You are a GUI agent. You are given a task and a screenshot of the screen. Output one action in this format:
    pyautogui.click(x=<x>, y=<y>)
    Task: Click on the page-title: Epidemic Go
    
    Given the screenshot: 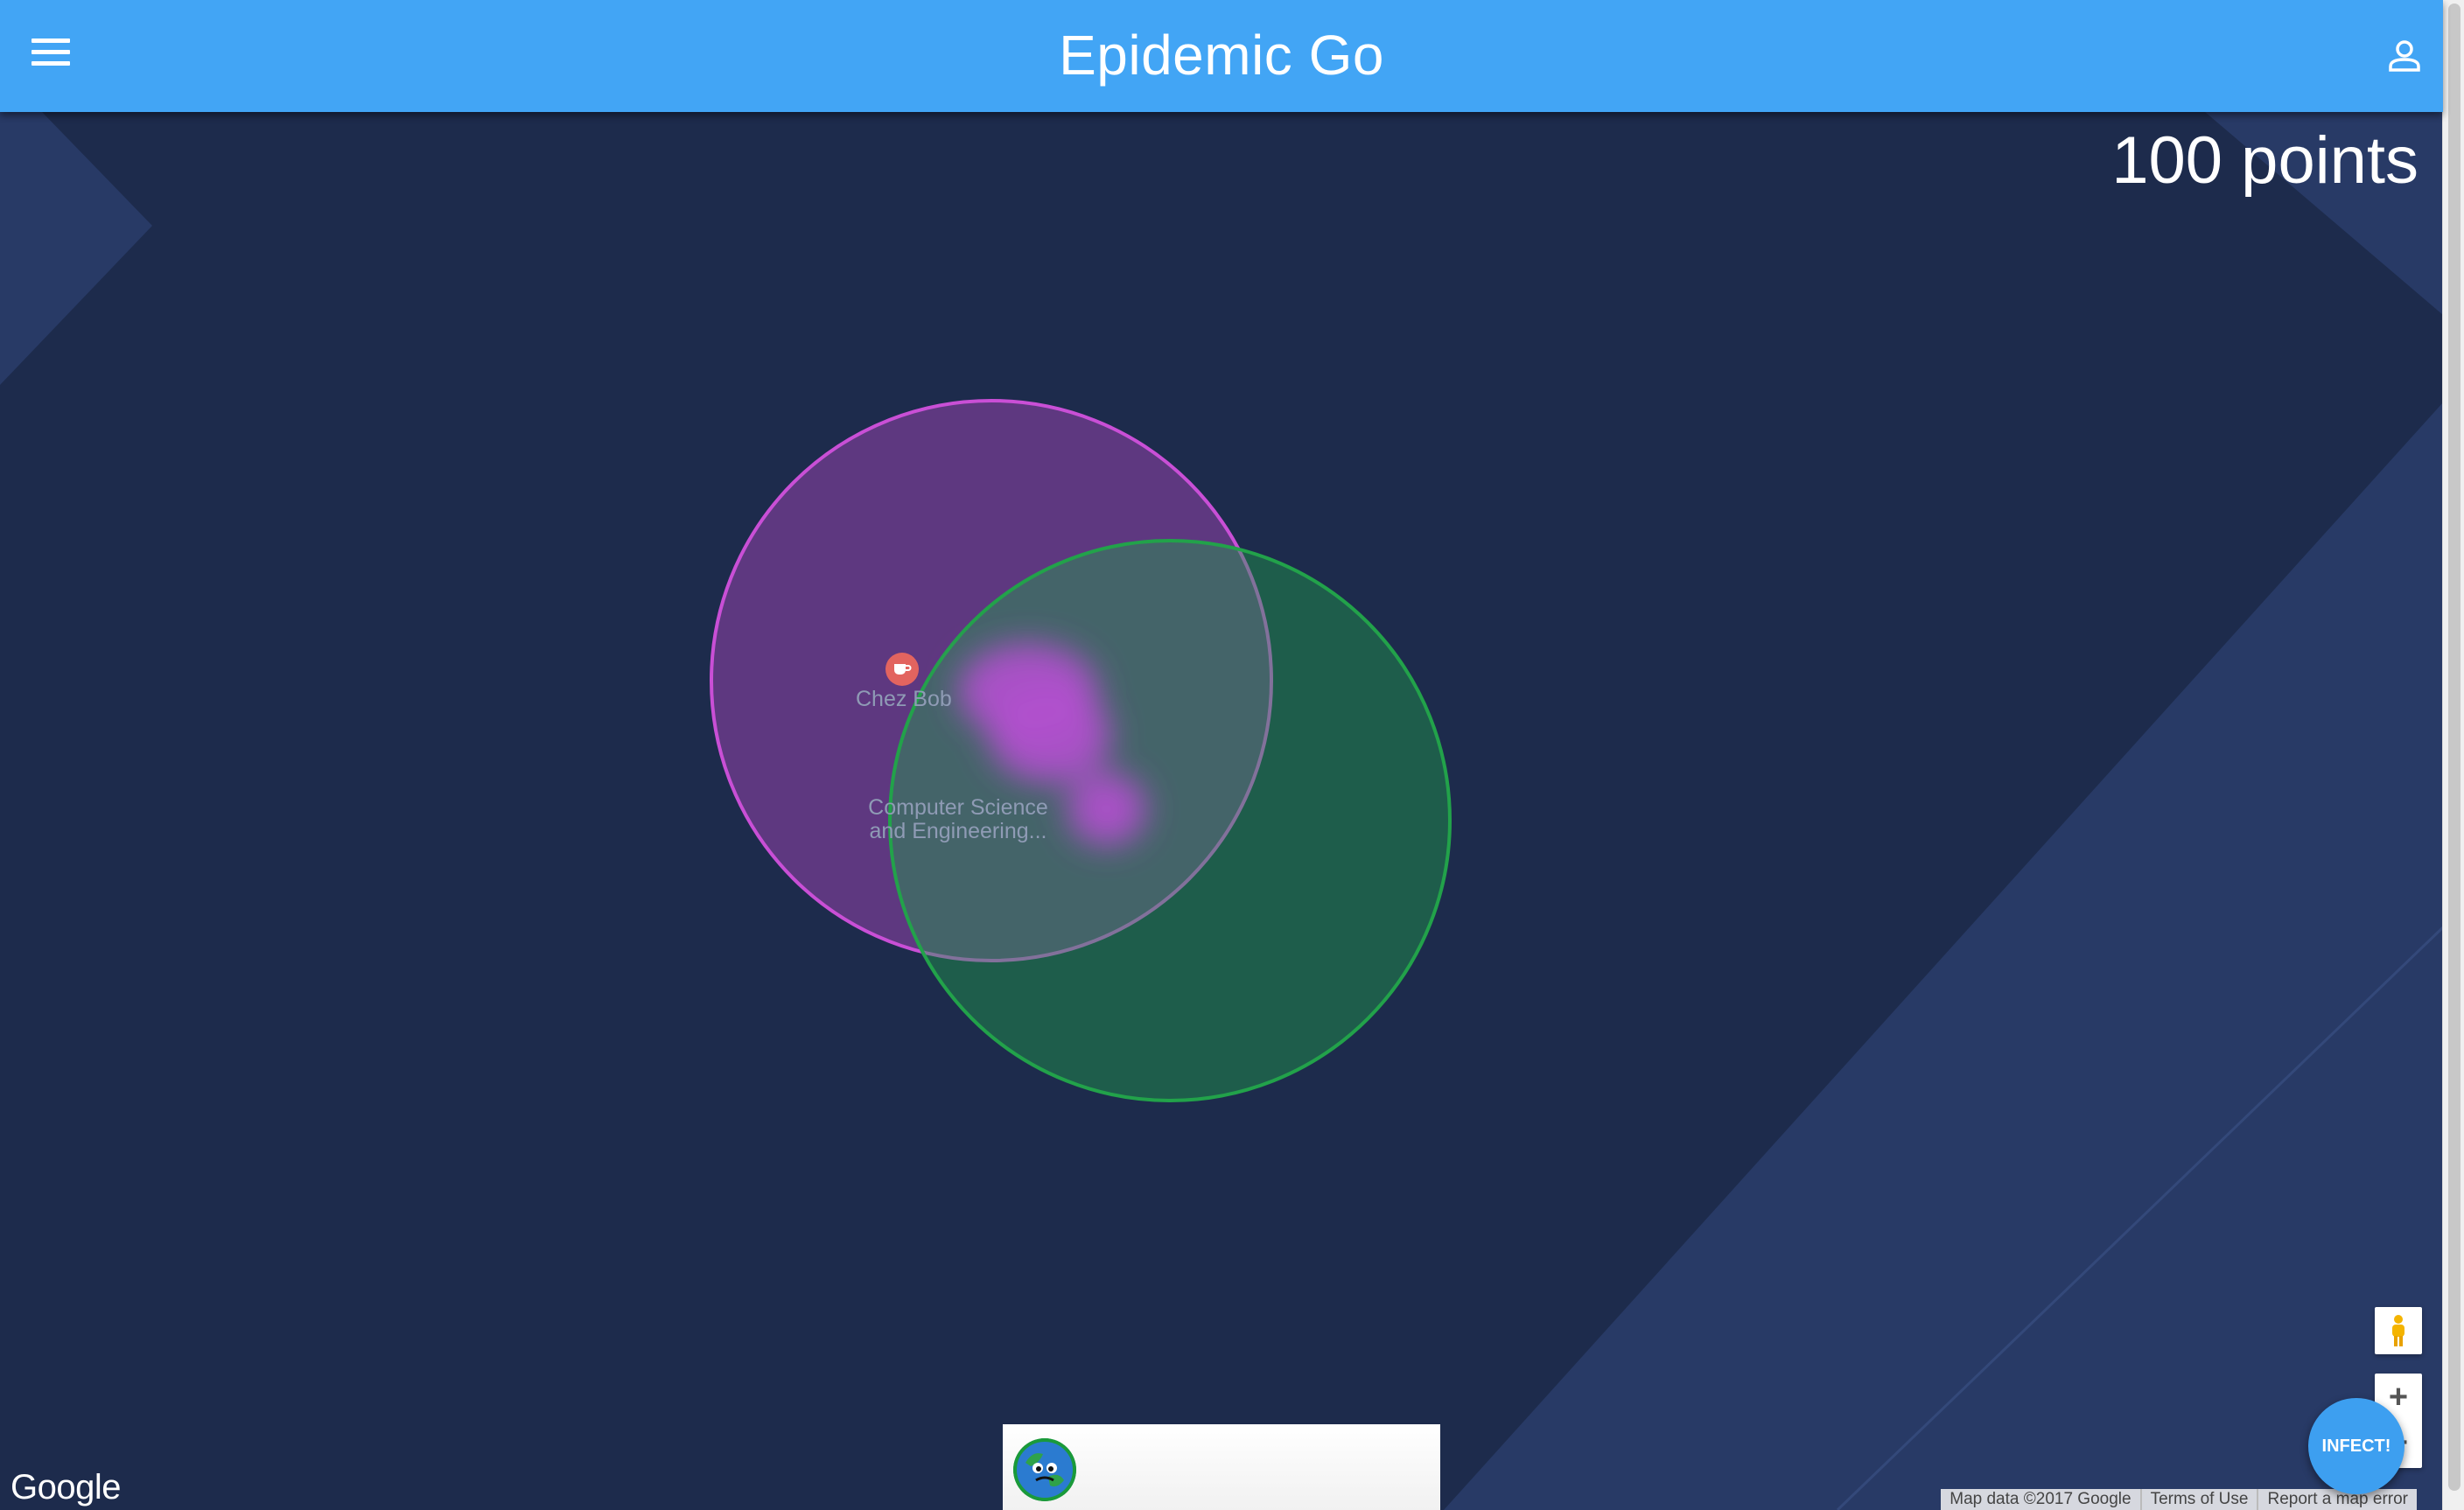 What is the action you would take?
    pyautogui.click(x=1221, y=55)
    